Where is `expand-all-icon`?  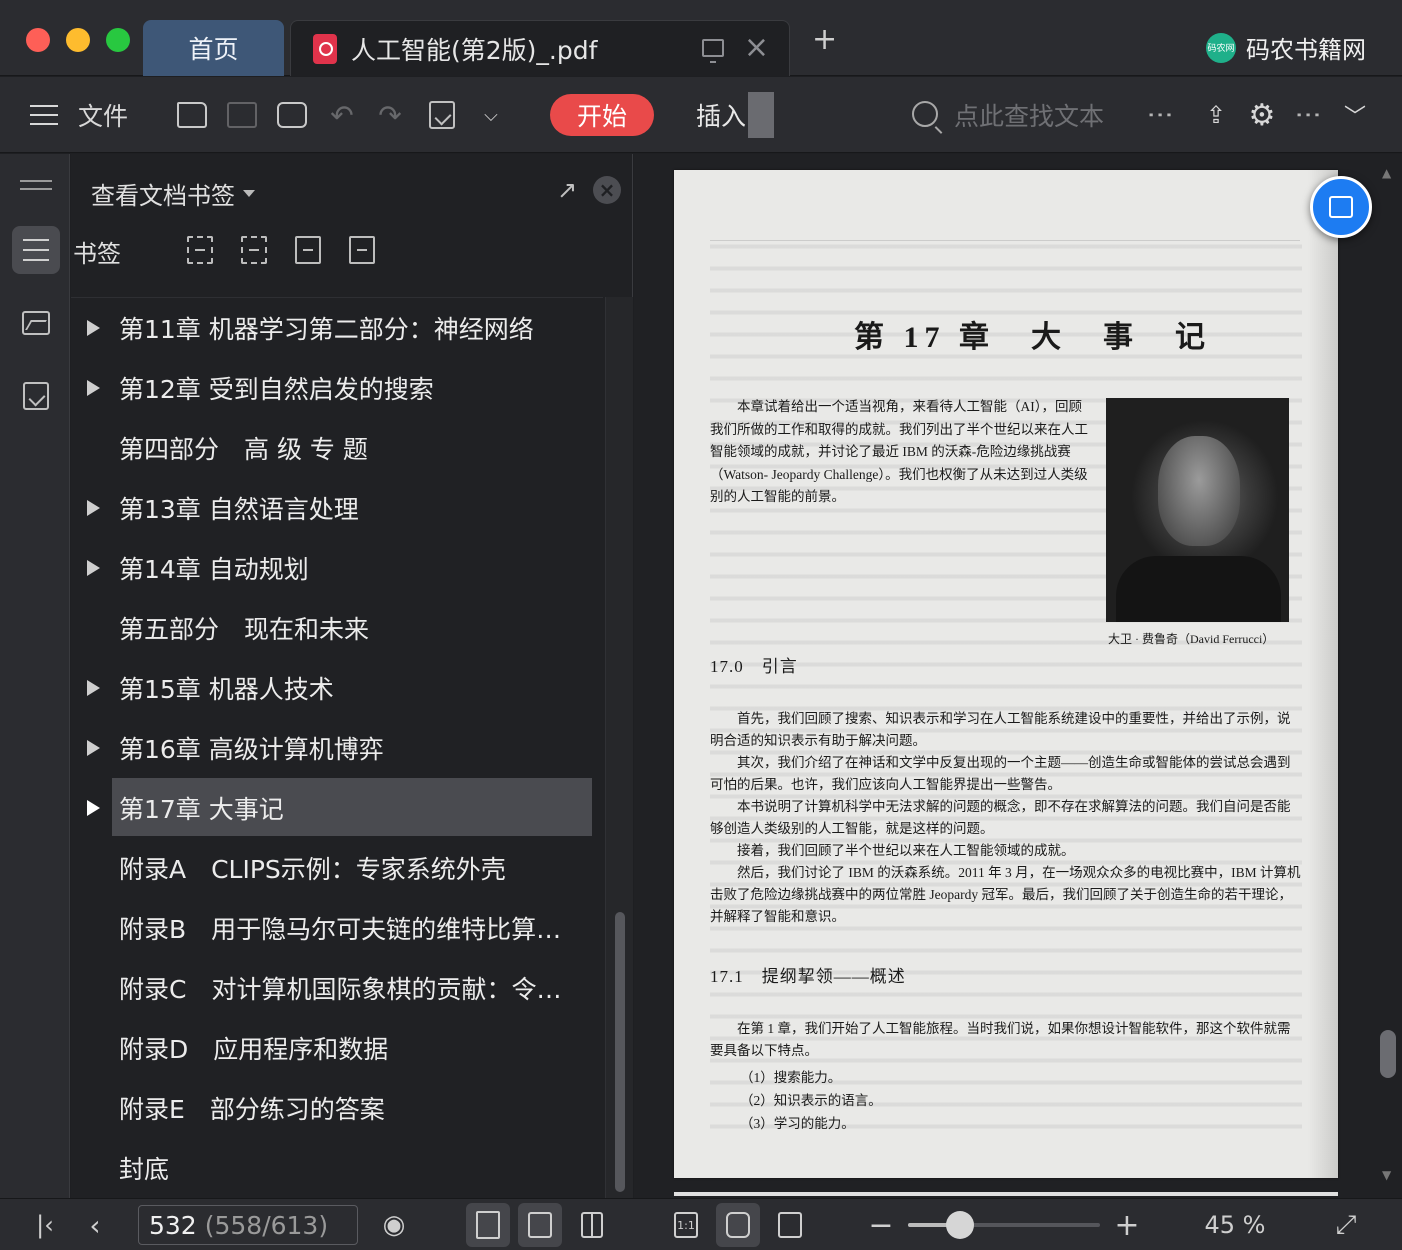 expand-all-icon is located at coordinates (200, 250).